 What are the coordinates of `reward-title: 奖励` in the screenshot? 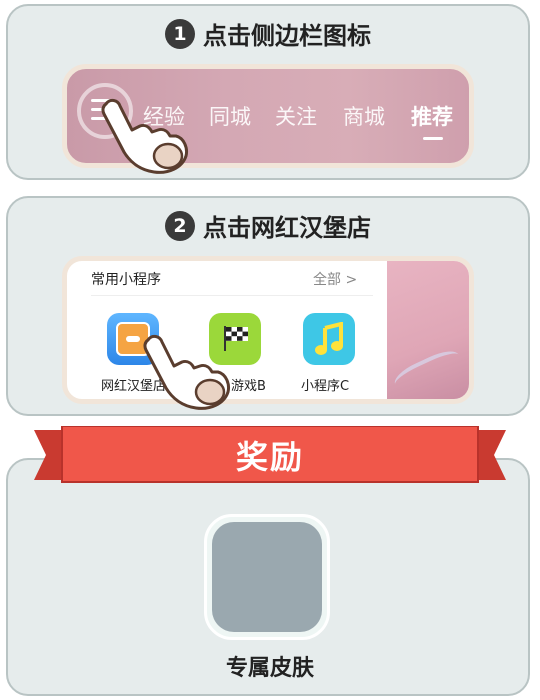 It's located at (269, 457).